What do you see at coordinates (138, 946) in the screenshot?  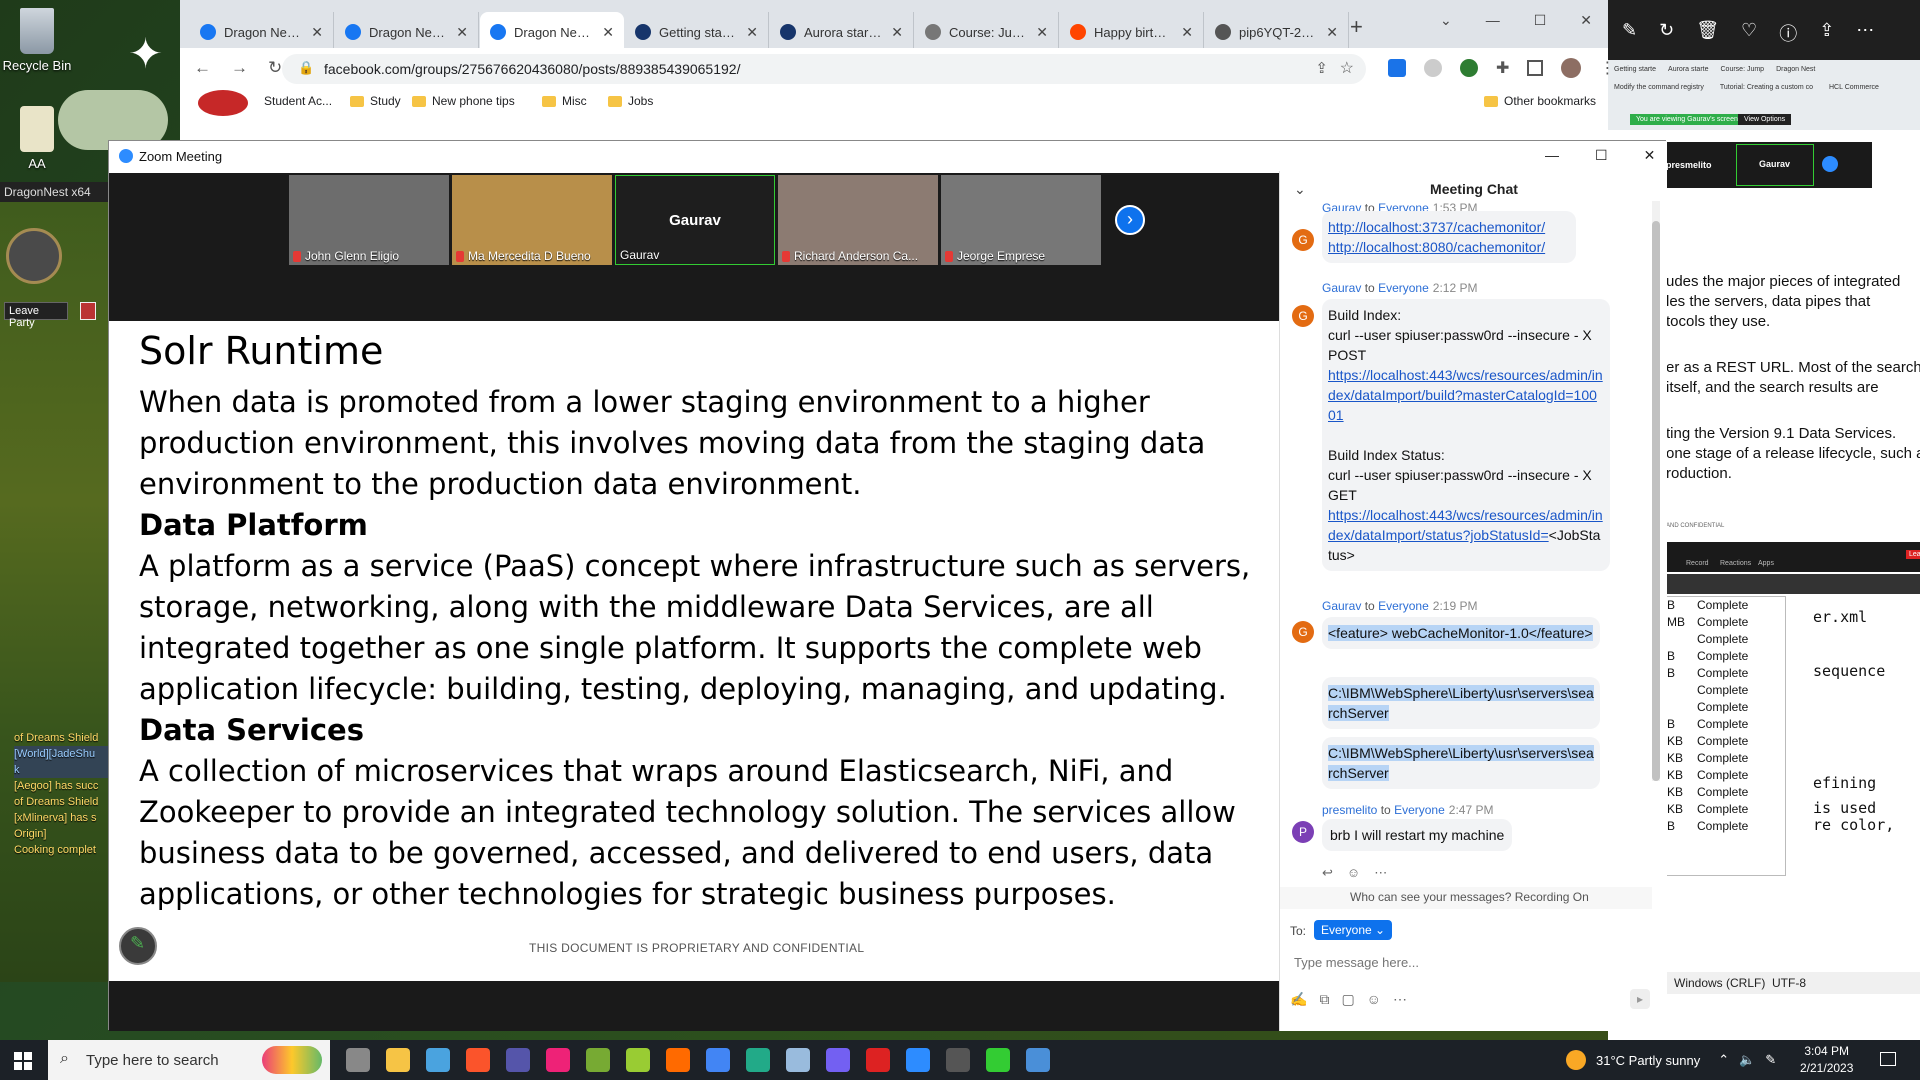 I see `annotate-button: ✎` at bounding box center [138, 946].